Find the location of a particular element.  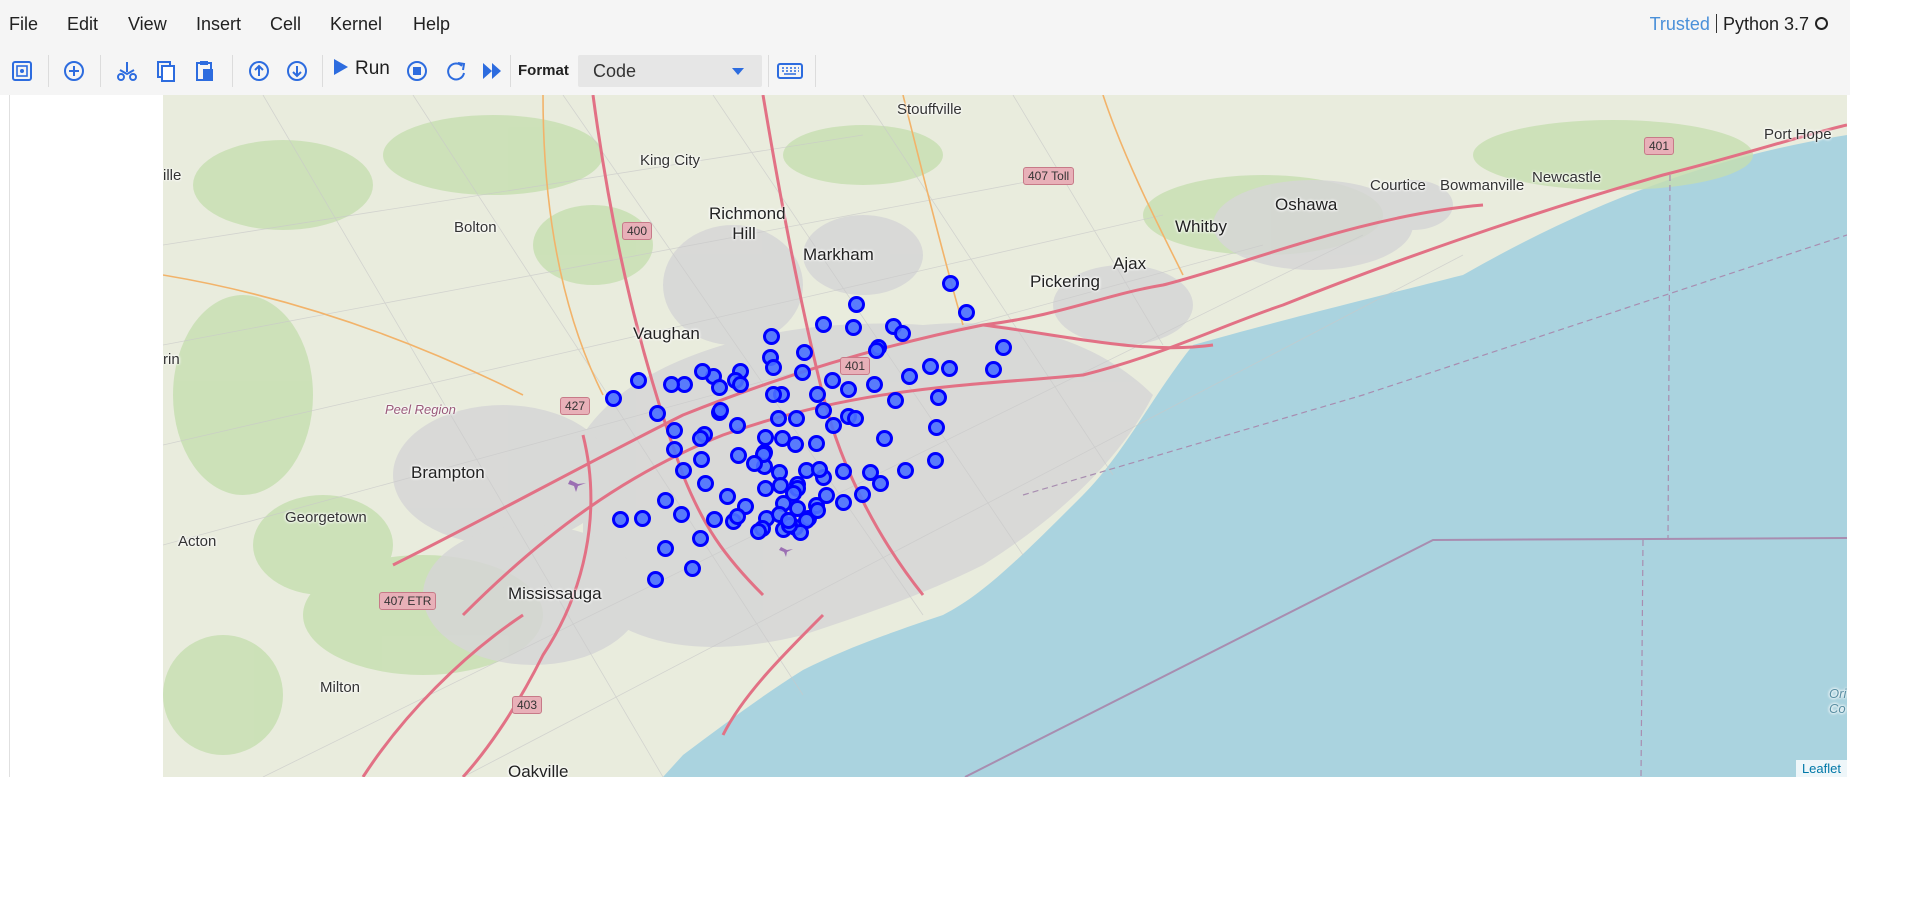

menu-insert: Insert is located at coordinates (218, 24).